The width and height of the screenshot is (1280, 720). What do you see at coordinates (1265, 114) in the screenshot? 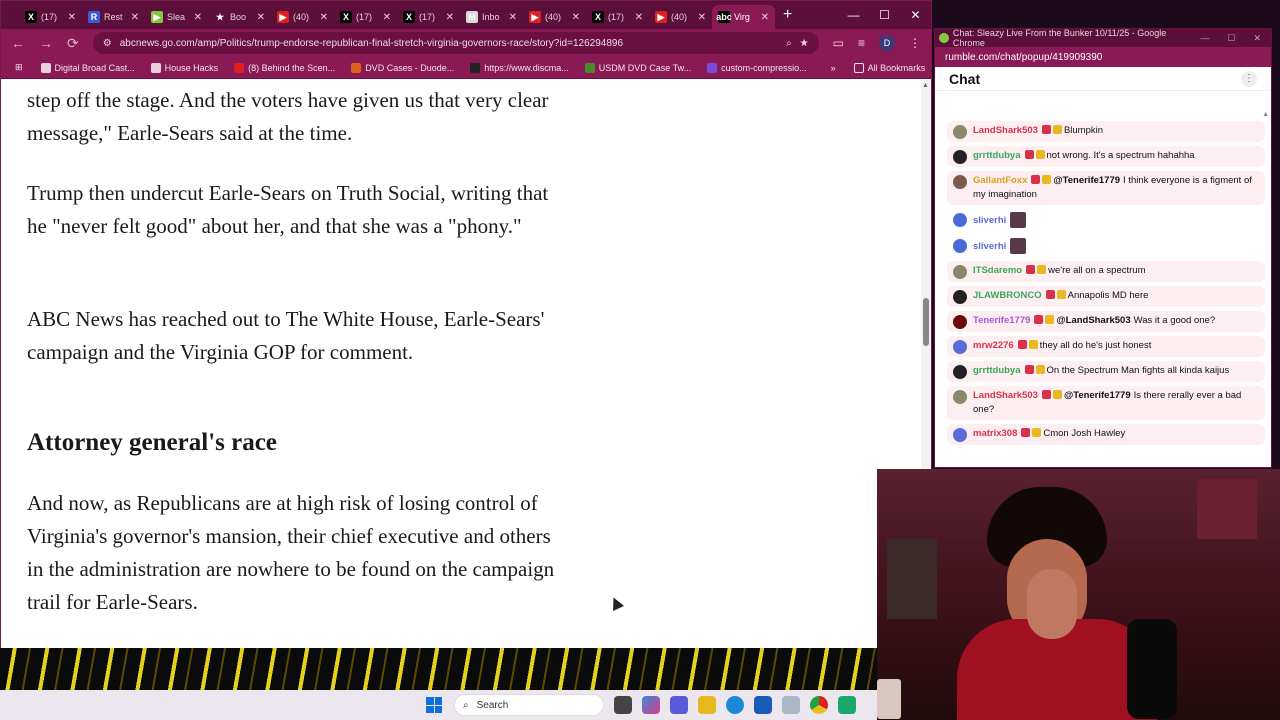
I see `chat-scroll-up-icon: ▲` at bounding box center [1265, 114].